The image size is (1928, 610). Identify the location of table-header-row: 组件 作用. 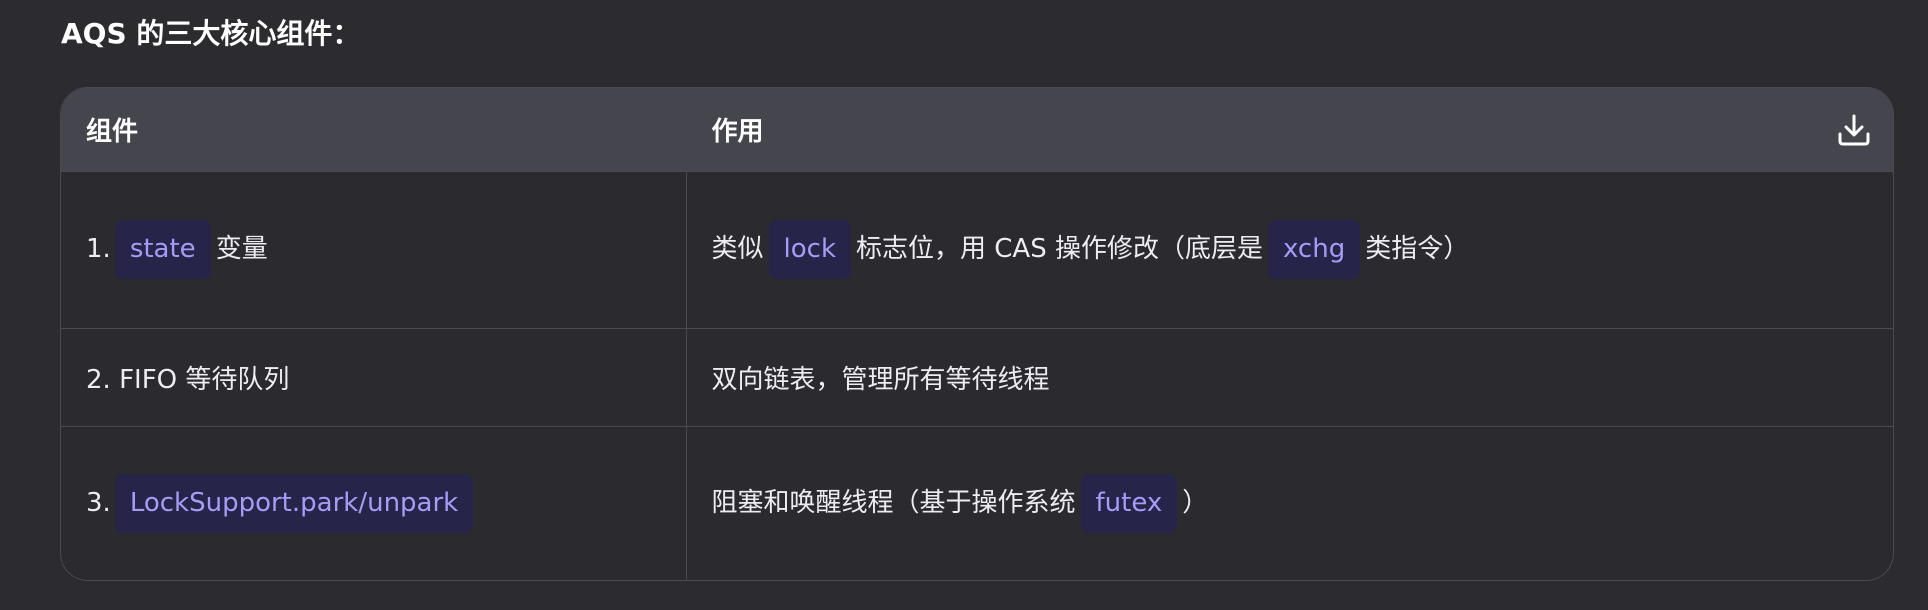
(977, 129).